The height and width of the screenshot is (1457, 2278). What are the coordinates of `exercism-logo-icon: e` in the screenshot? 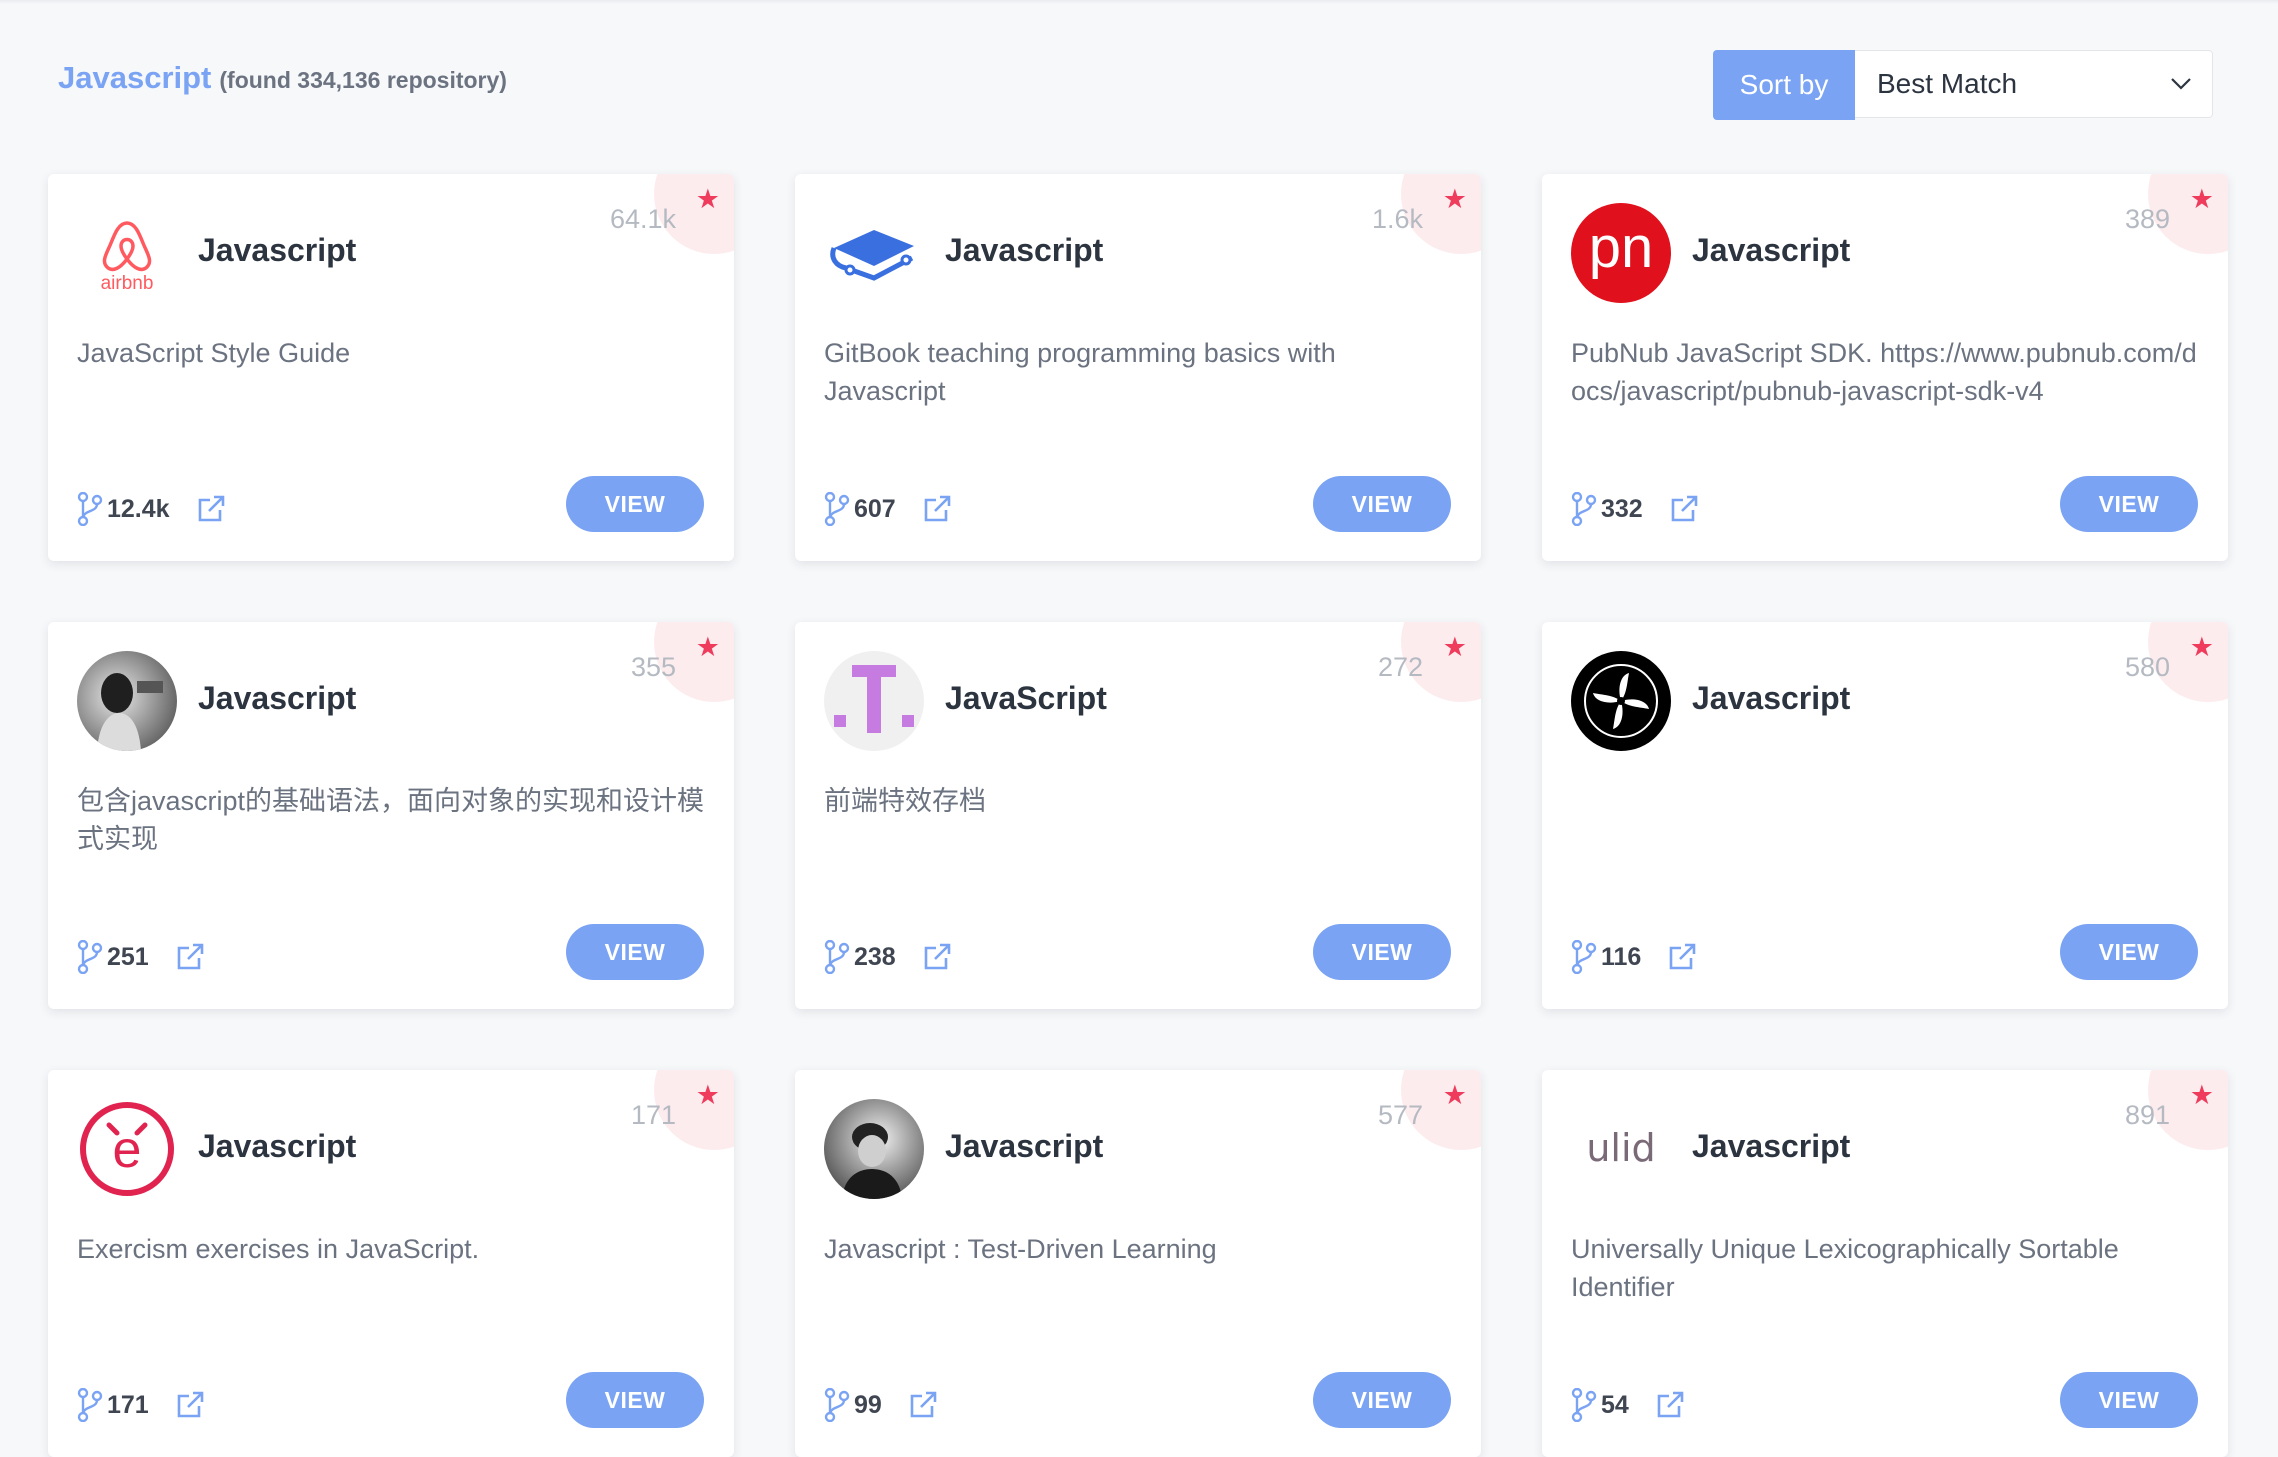 It's located at (127, 1149).